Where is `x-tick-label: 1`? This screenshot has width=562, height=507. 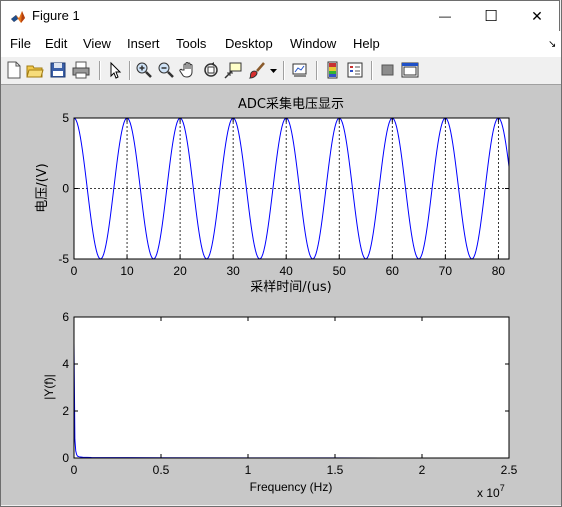
x-tick-label: 1 is located at coordinates (248, 470).